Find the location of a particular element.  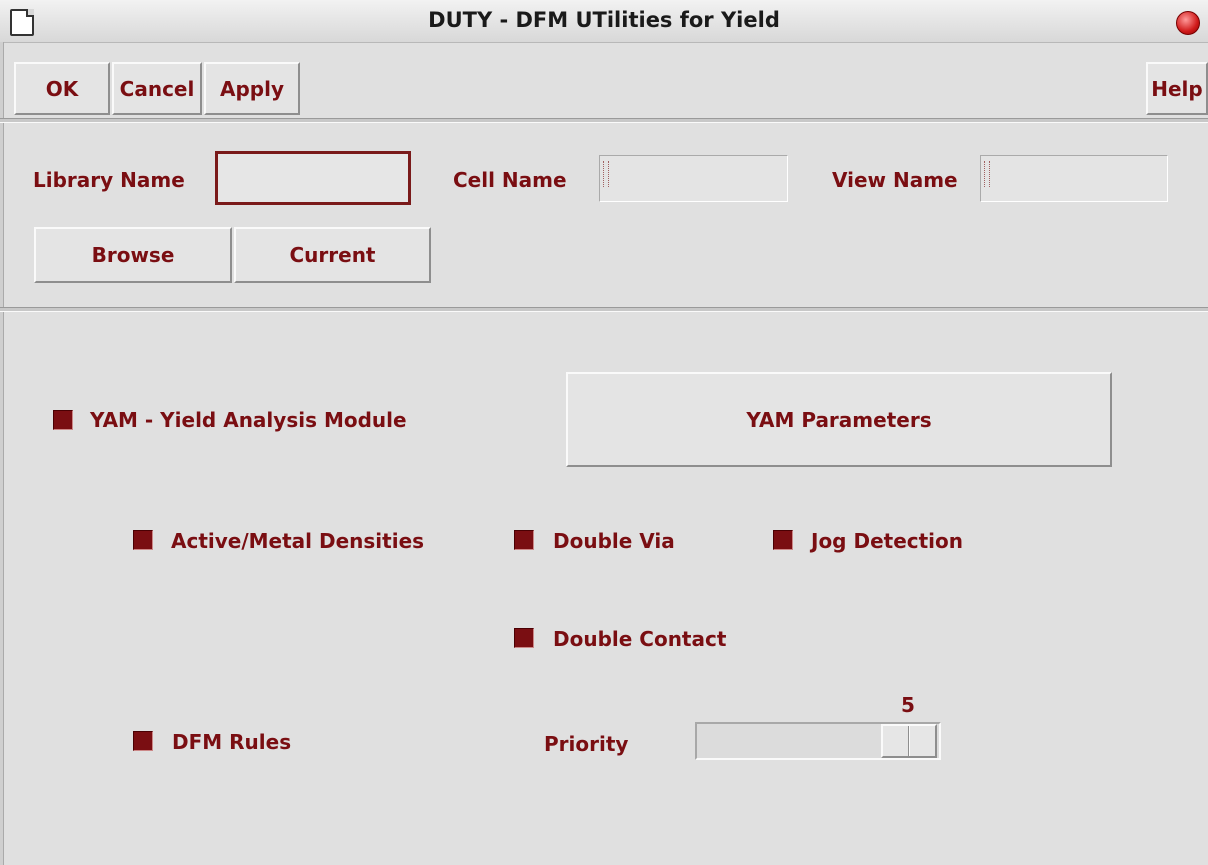

ok-button: OK is located at coordinates (62, 88).